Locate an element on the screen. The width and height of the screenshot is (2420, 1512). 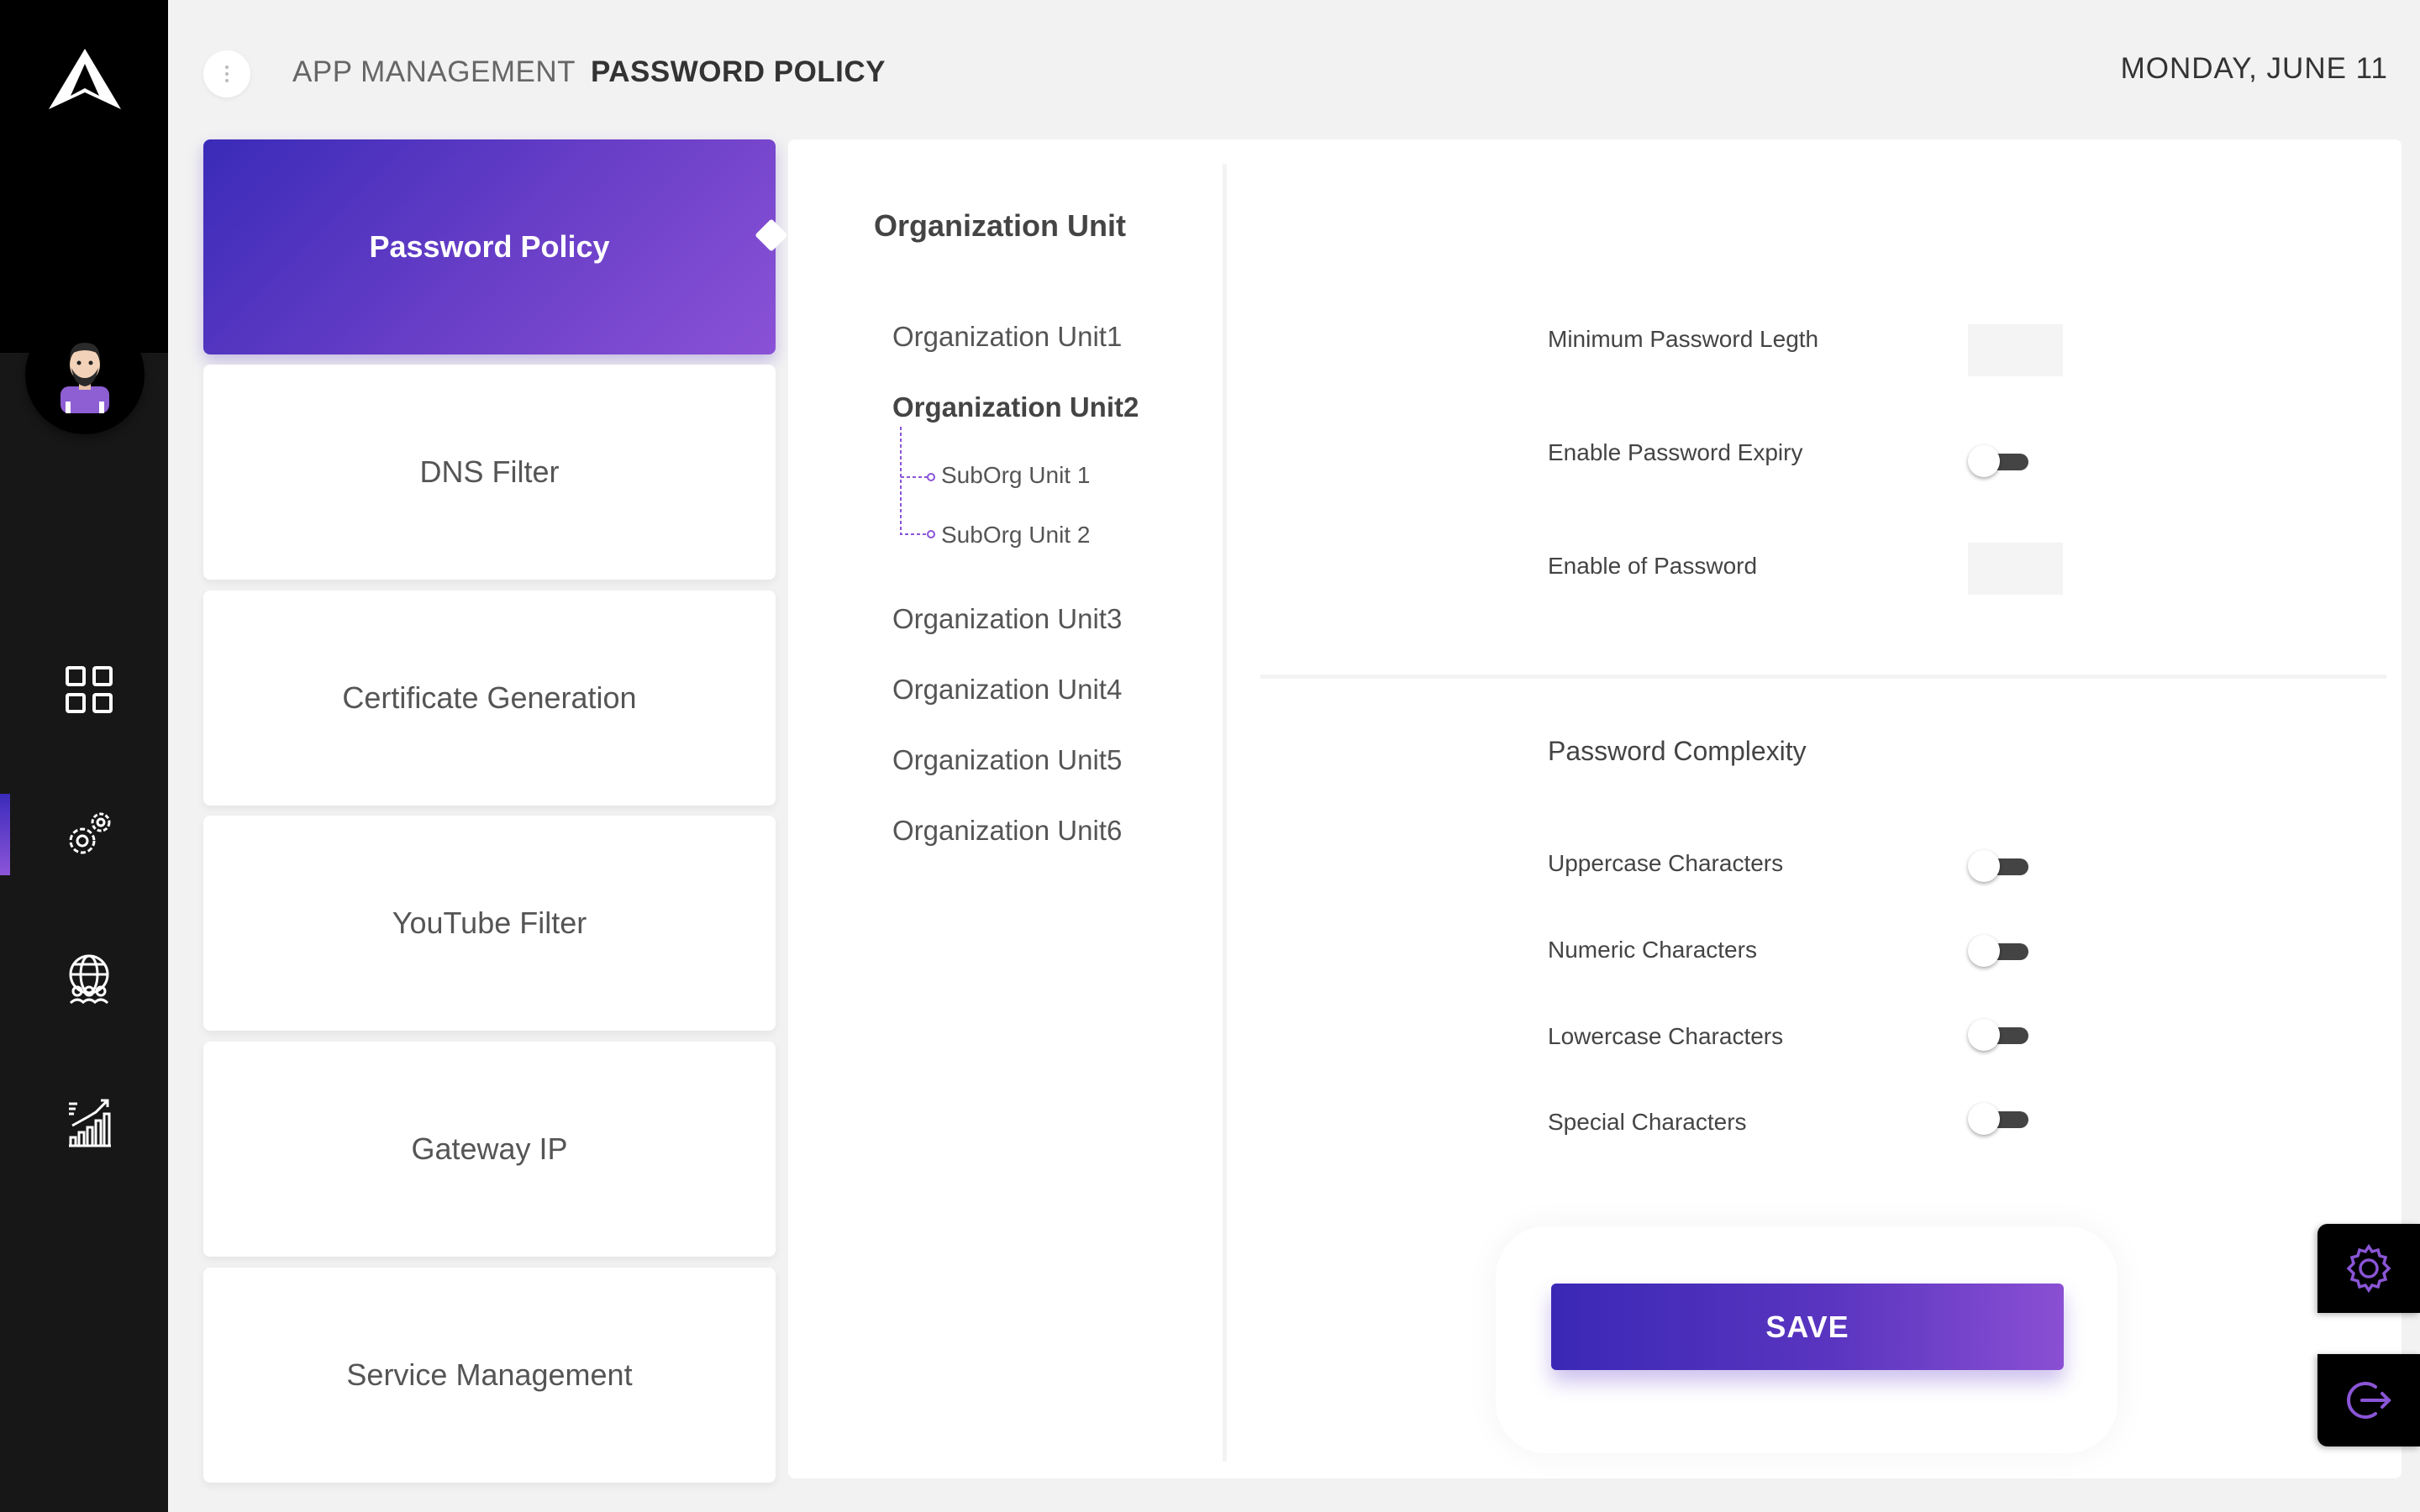
org-unit-item: Organization Unit4 is located at coordinates (1007, 690).